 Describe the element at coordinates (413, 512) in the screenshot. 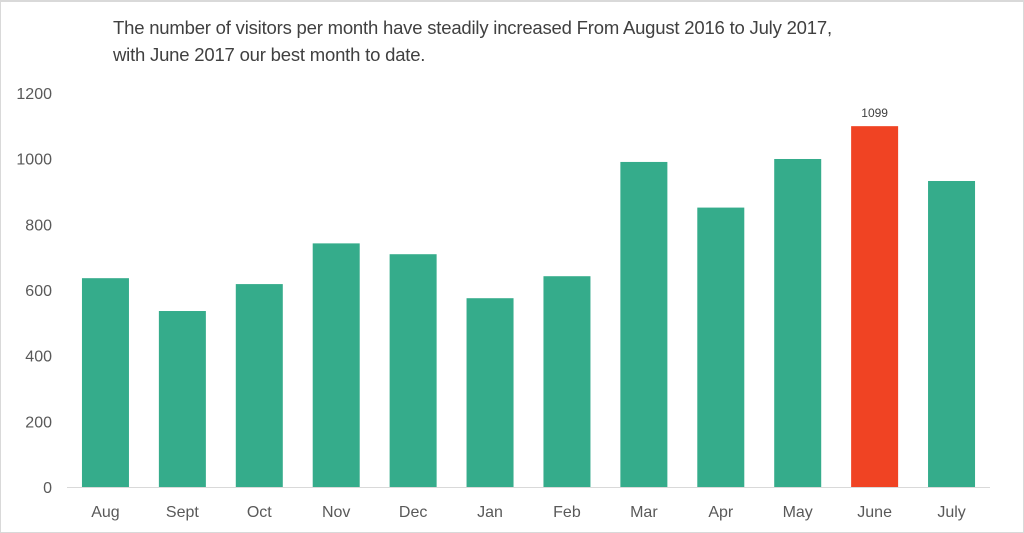

I see `x-tick-label: Dec` at that location.